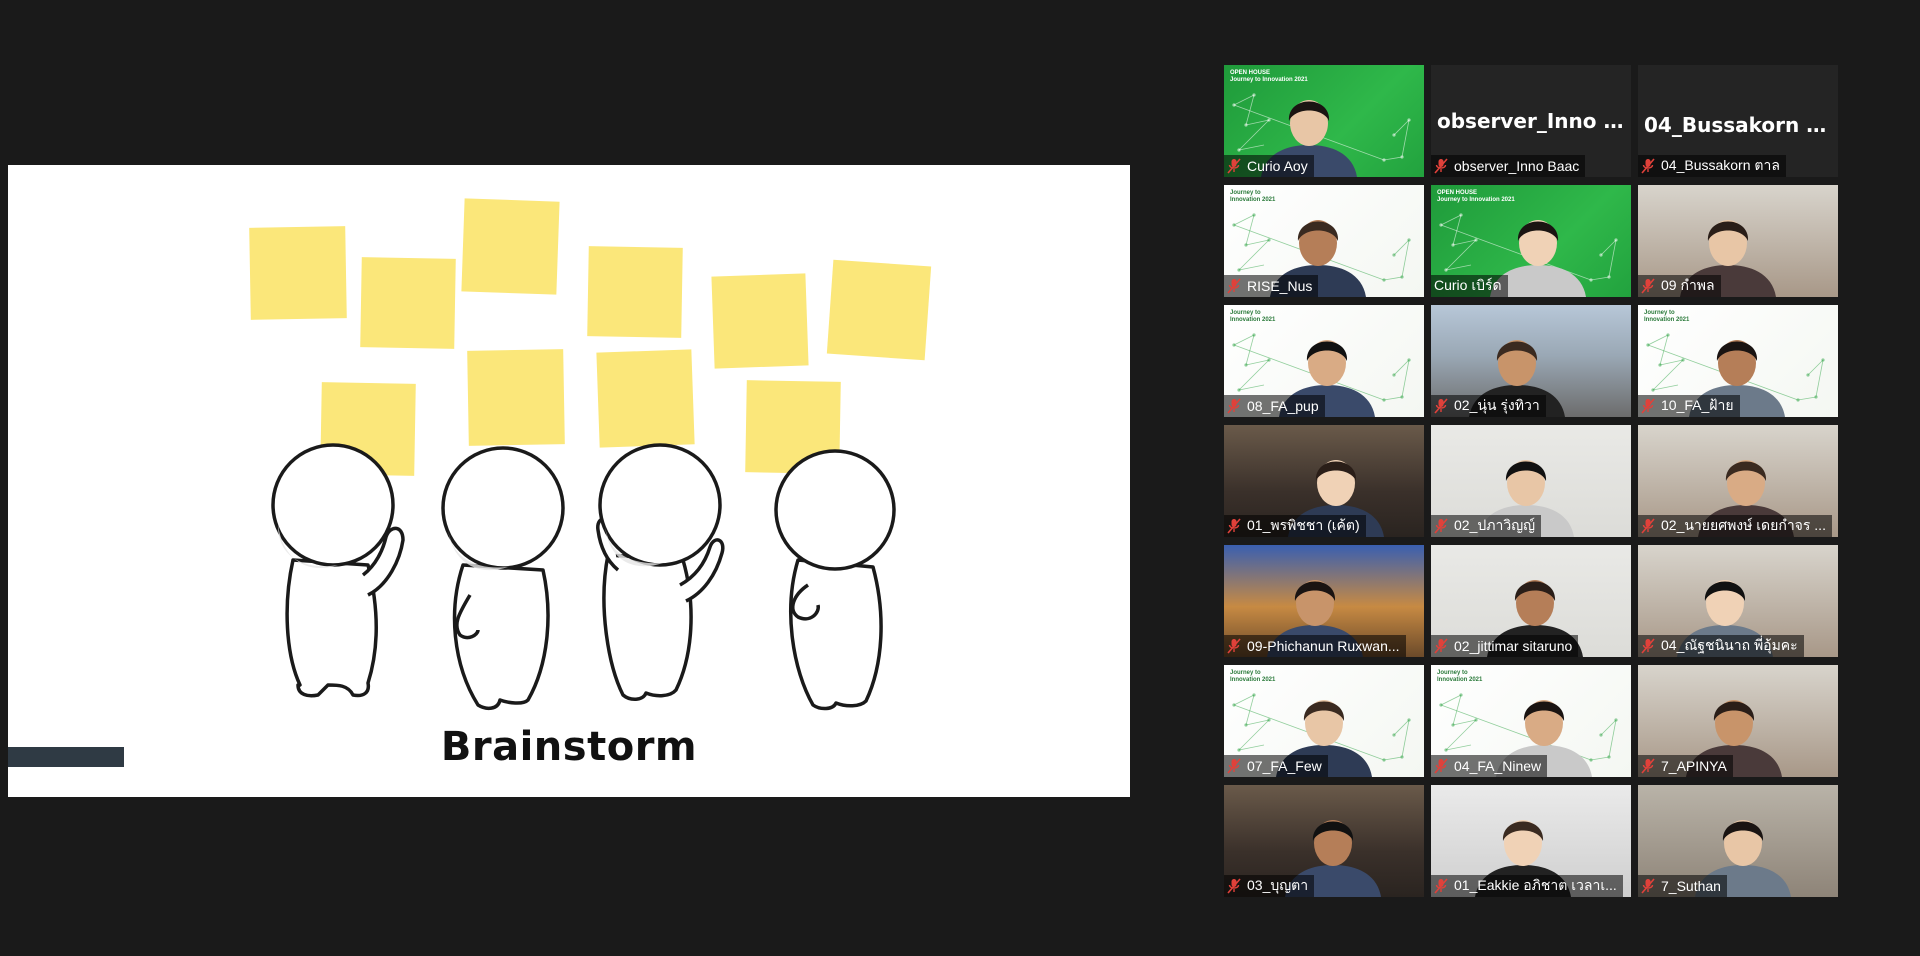 This screenshot has height=956, width=1920. I want to click on participant-name: 03_บุญตา, so click(1278, 885).